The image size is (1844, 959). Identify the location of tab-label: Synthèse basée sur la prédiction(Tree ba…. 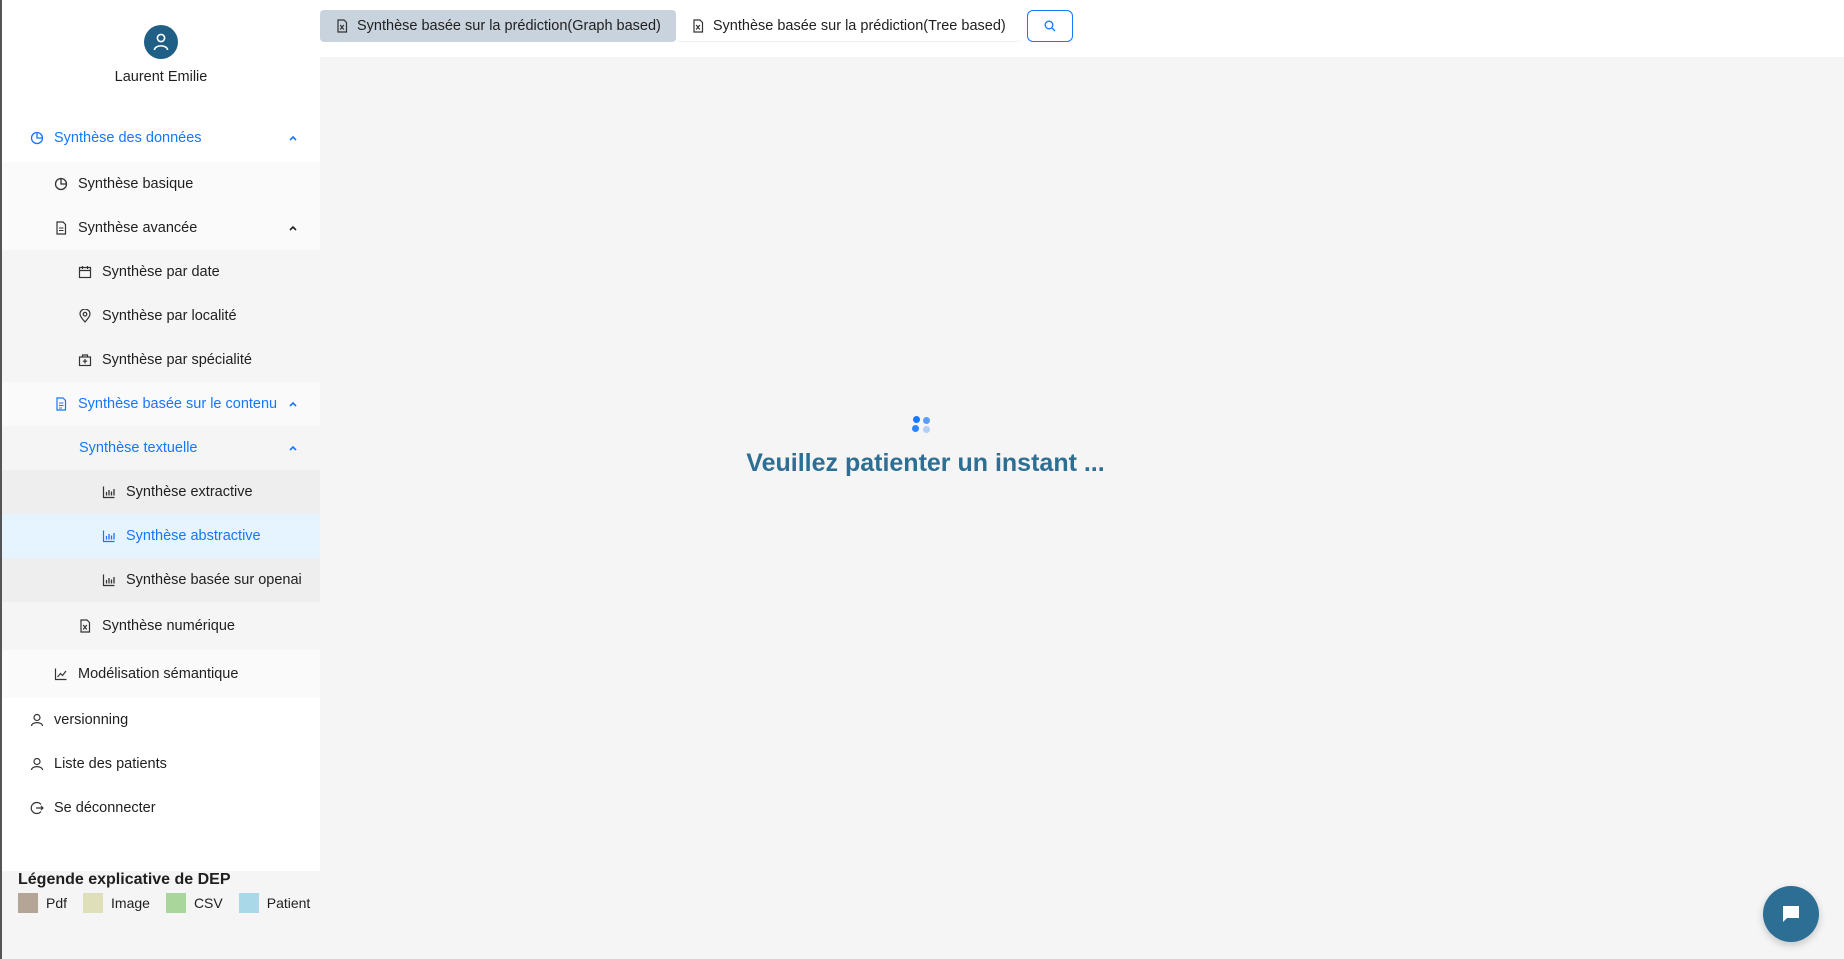
(859, 25).